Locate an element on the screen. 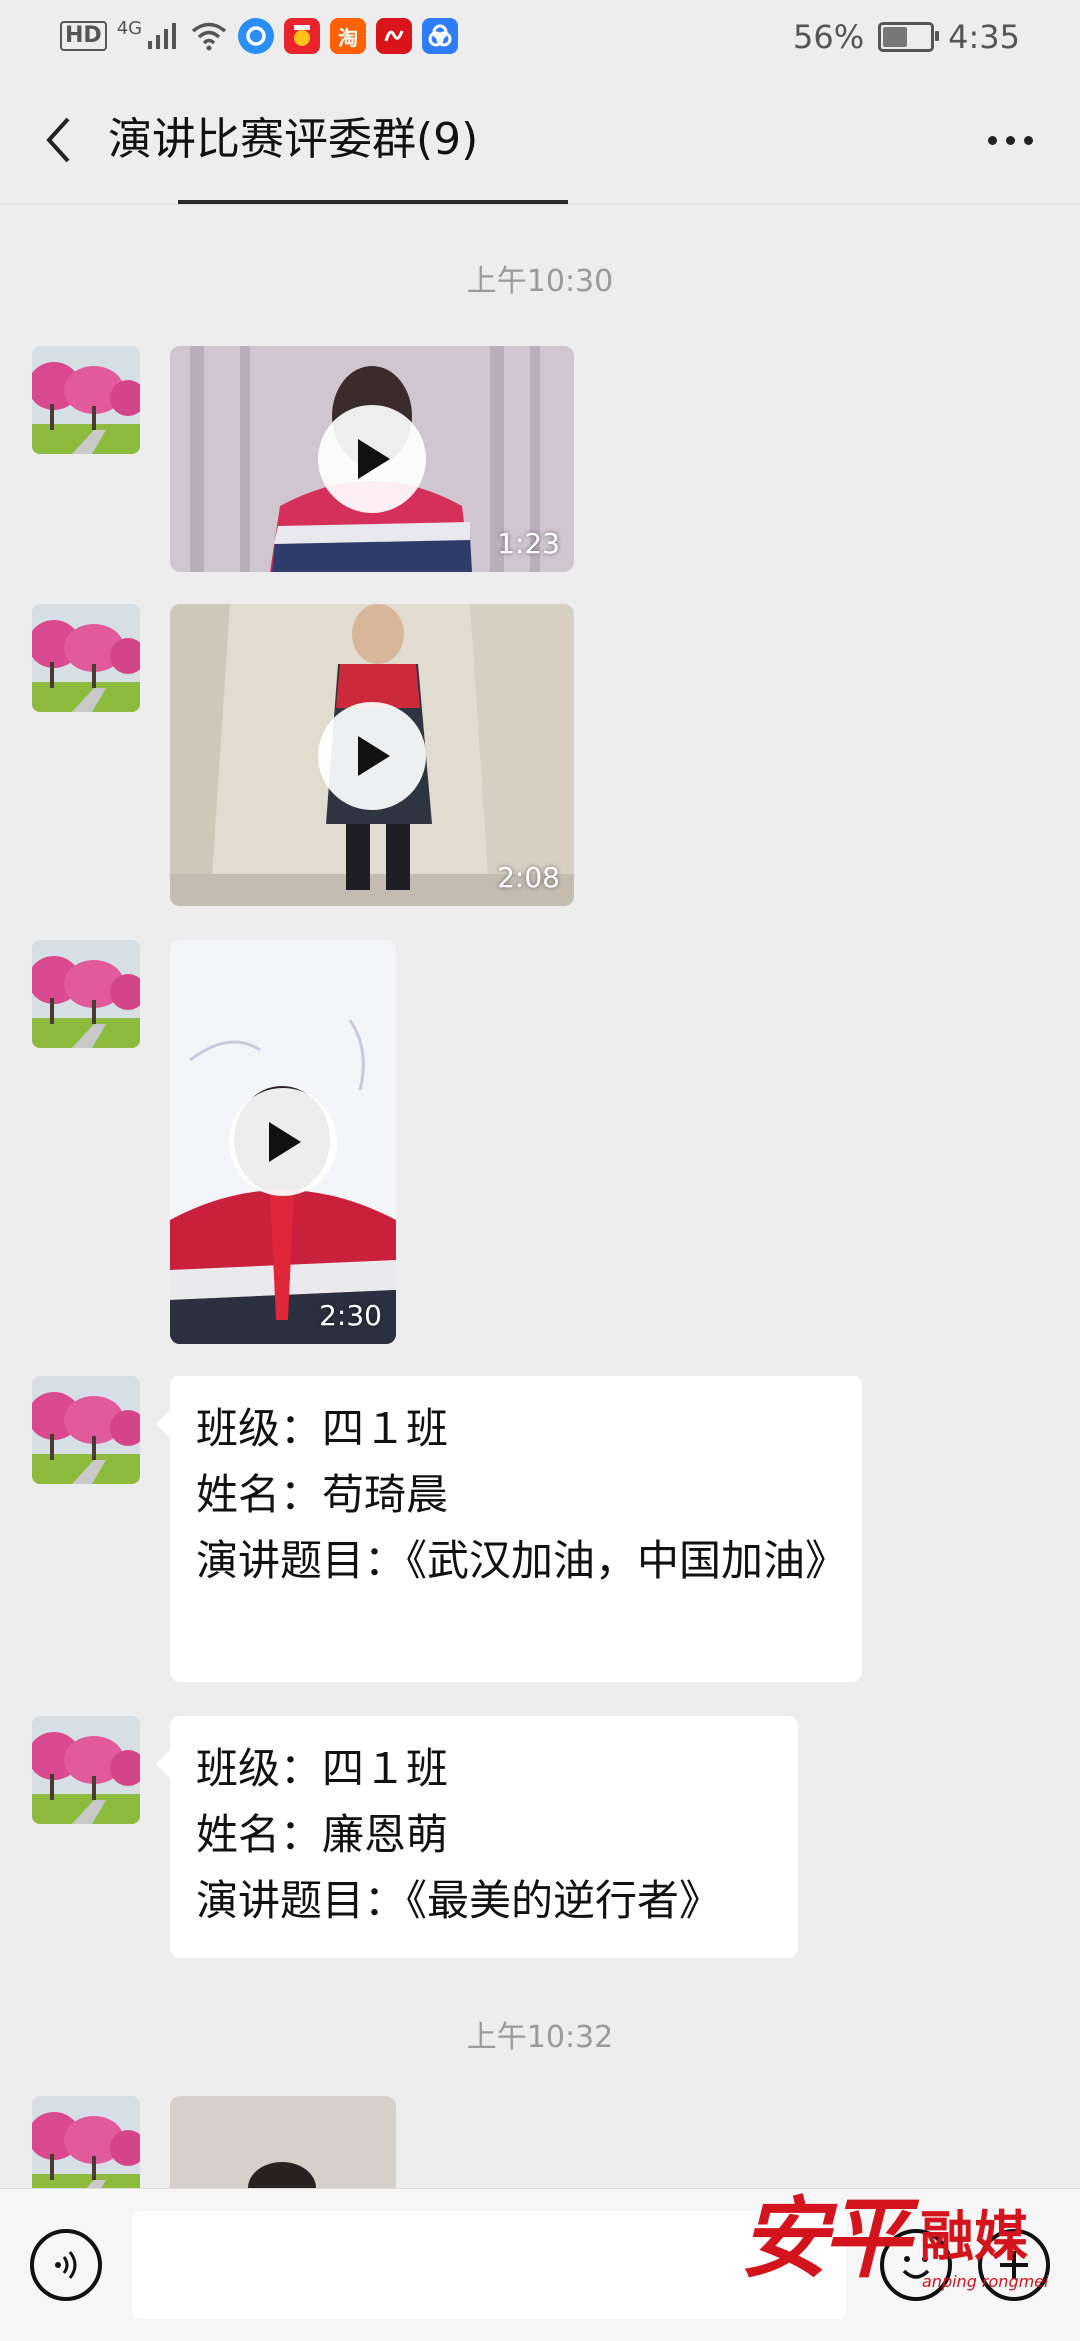  clock: 4:35 is located at coordinates (984, 37).